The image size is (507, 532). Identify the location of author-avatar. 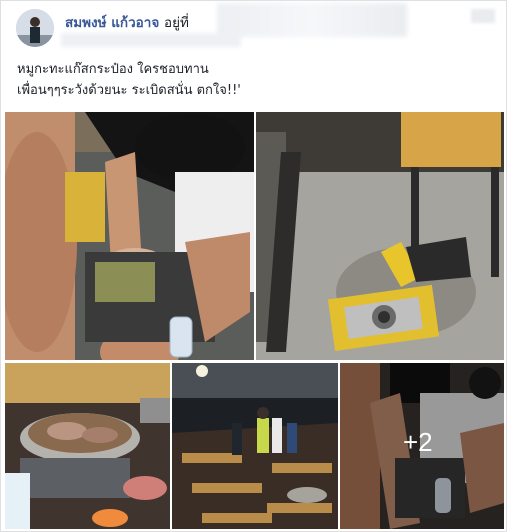
(35, 28).